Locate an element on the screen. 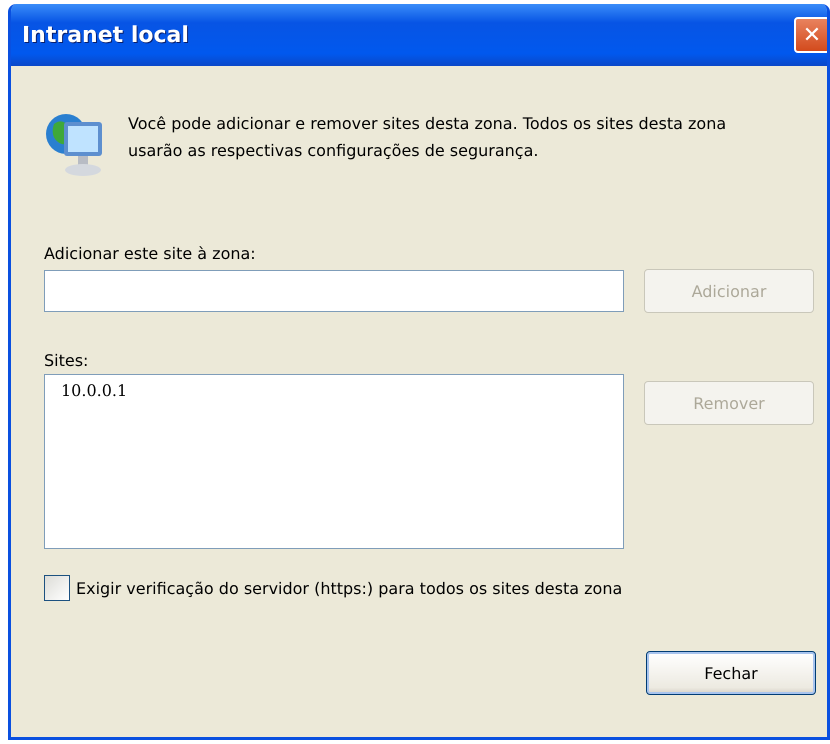  window-title: Intranet local is located at coordinates (105, 35).